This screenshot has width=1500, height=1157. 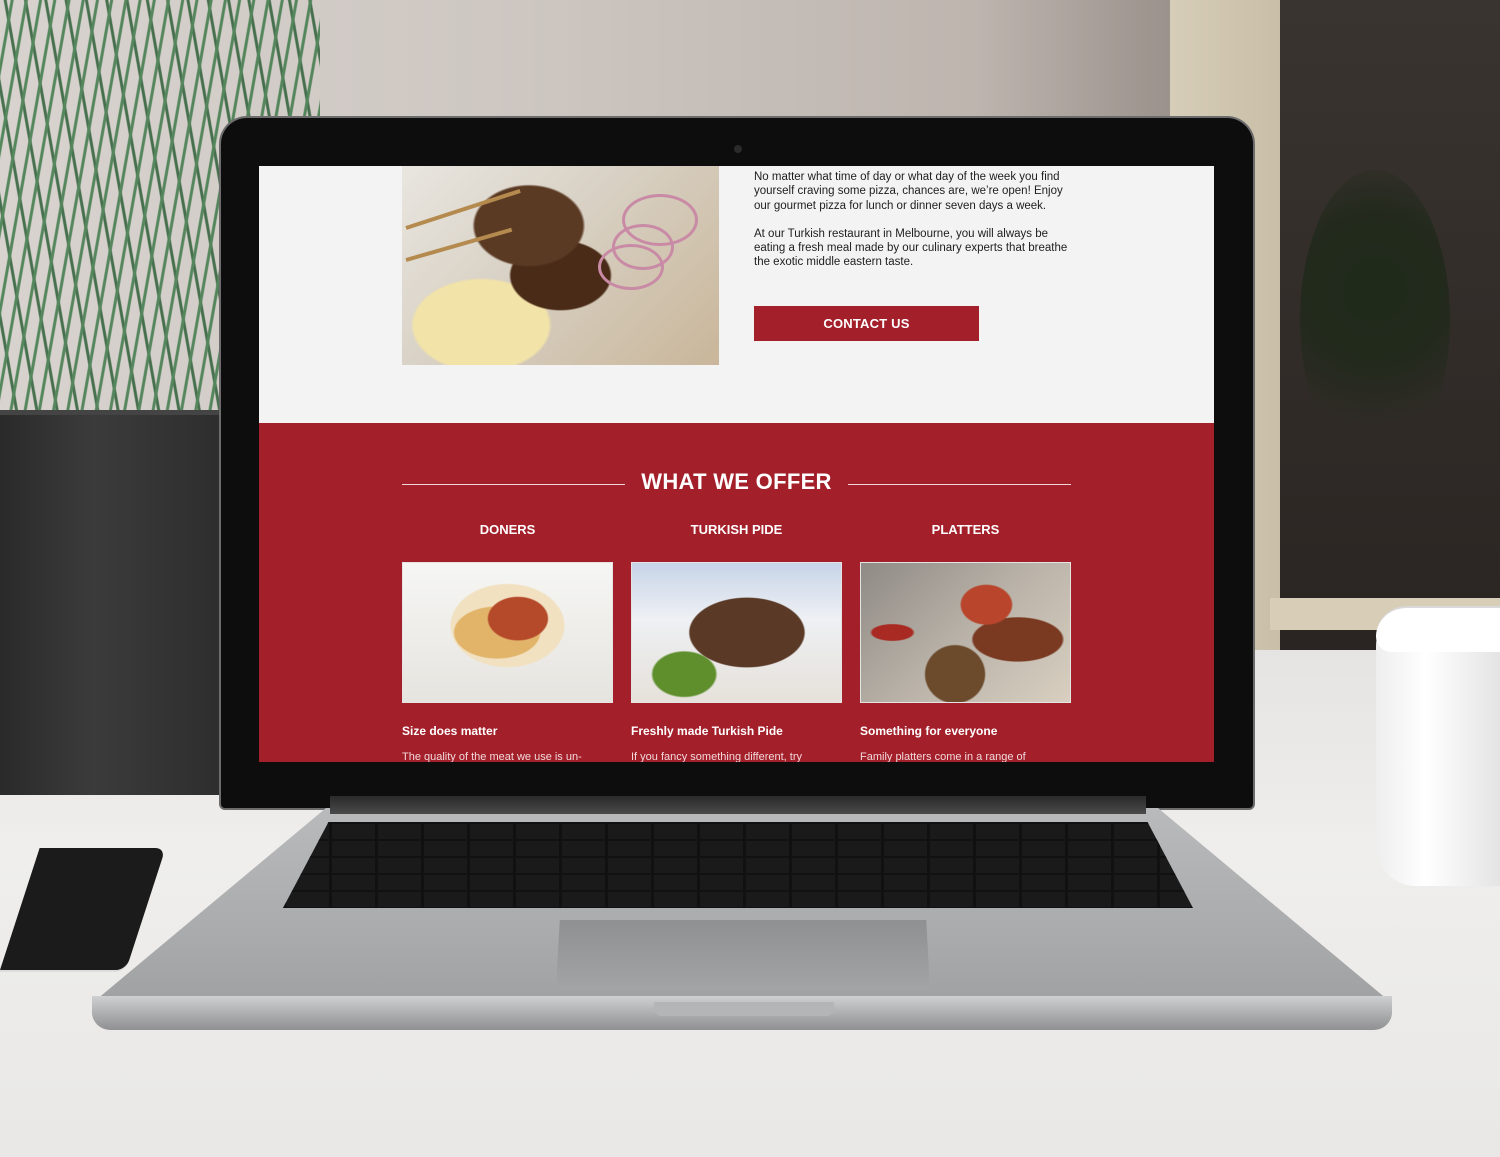 I want to click on coffee-cup-rim, so click(x=1438, y=629).